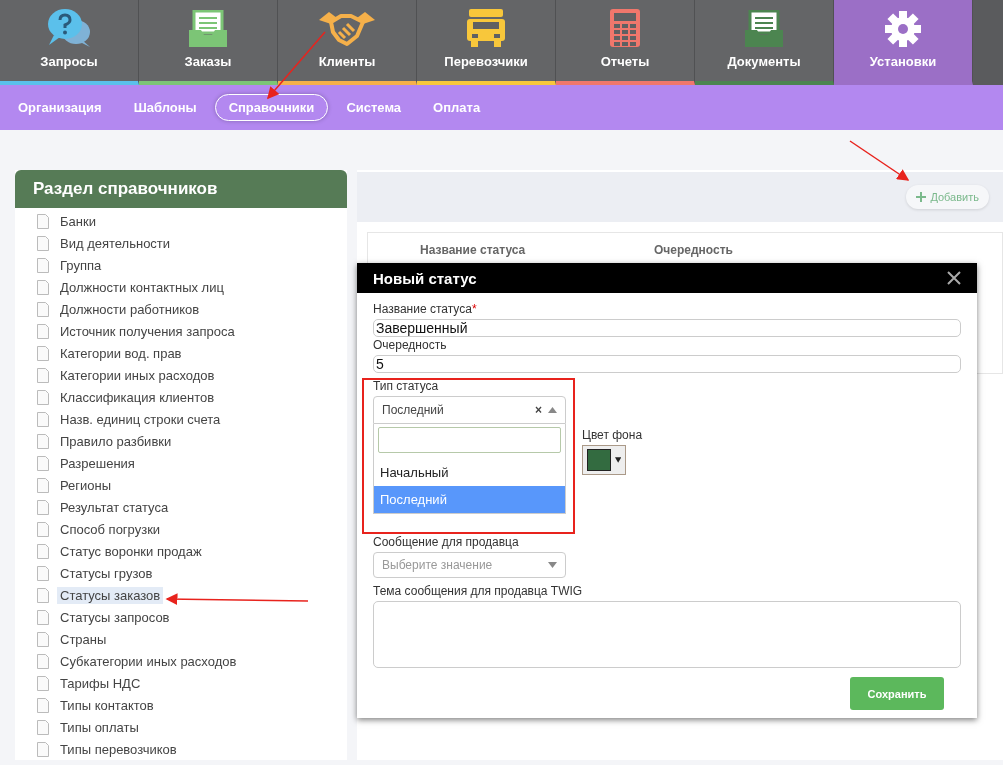 The width and height of the screenshot is (1003, 765). Describe the element at coordinates (121, 353) in the screenshot. I see `list-item: Категории вод. прав` at that location.